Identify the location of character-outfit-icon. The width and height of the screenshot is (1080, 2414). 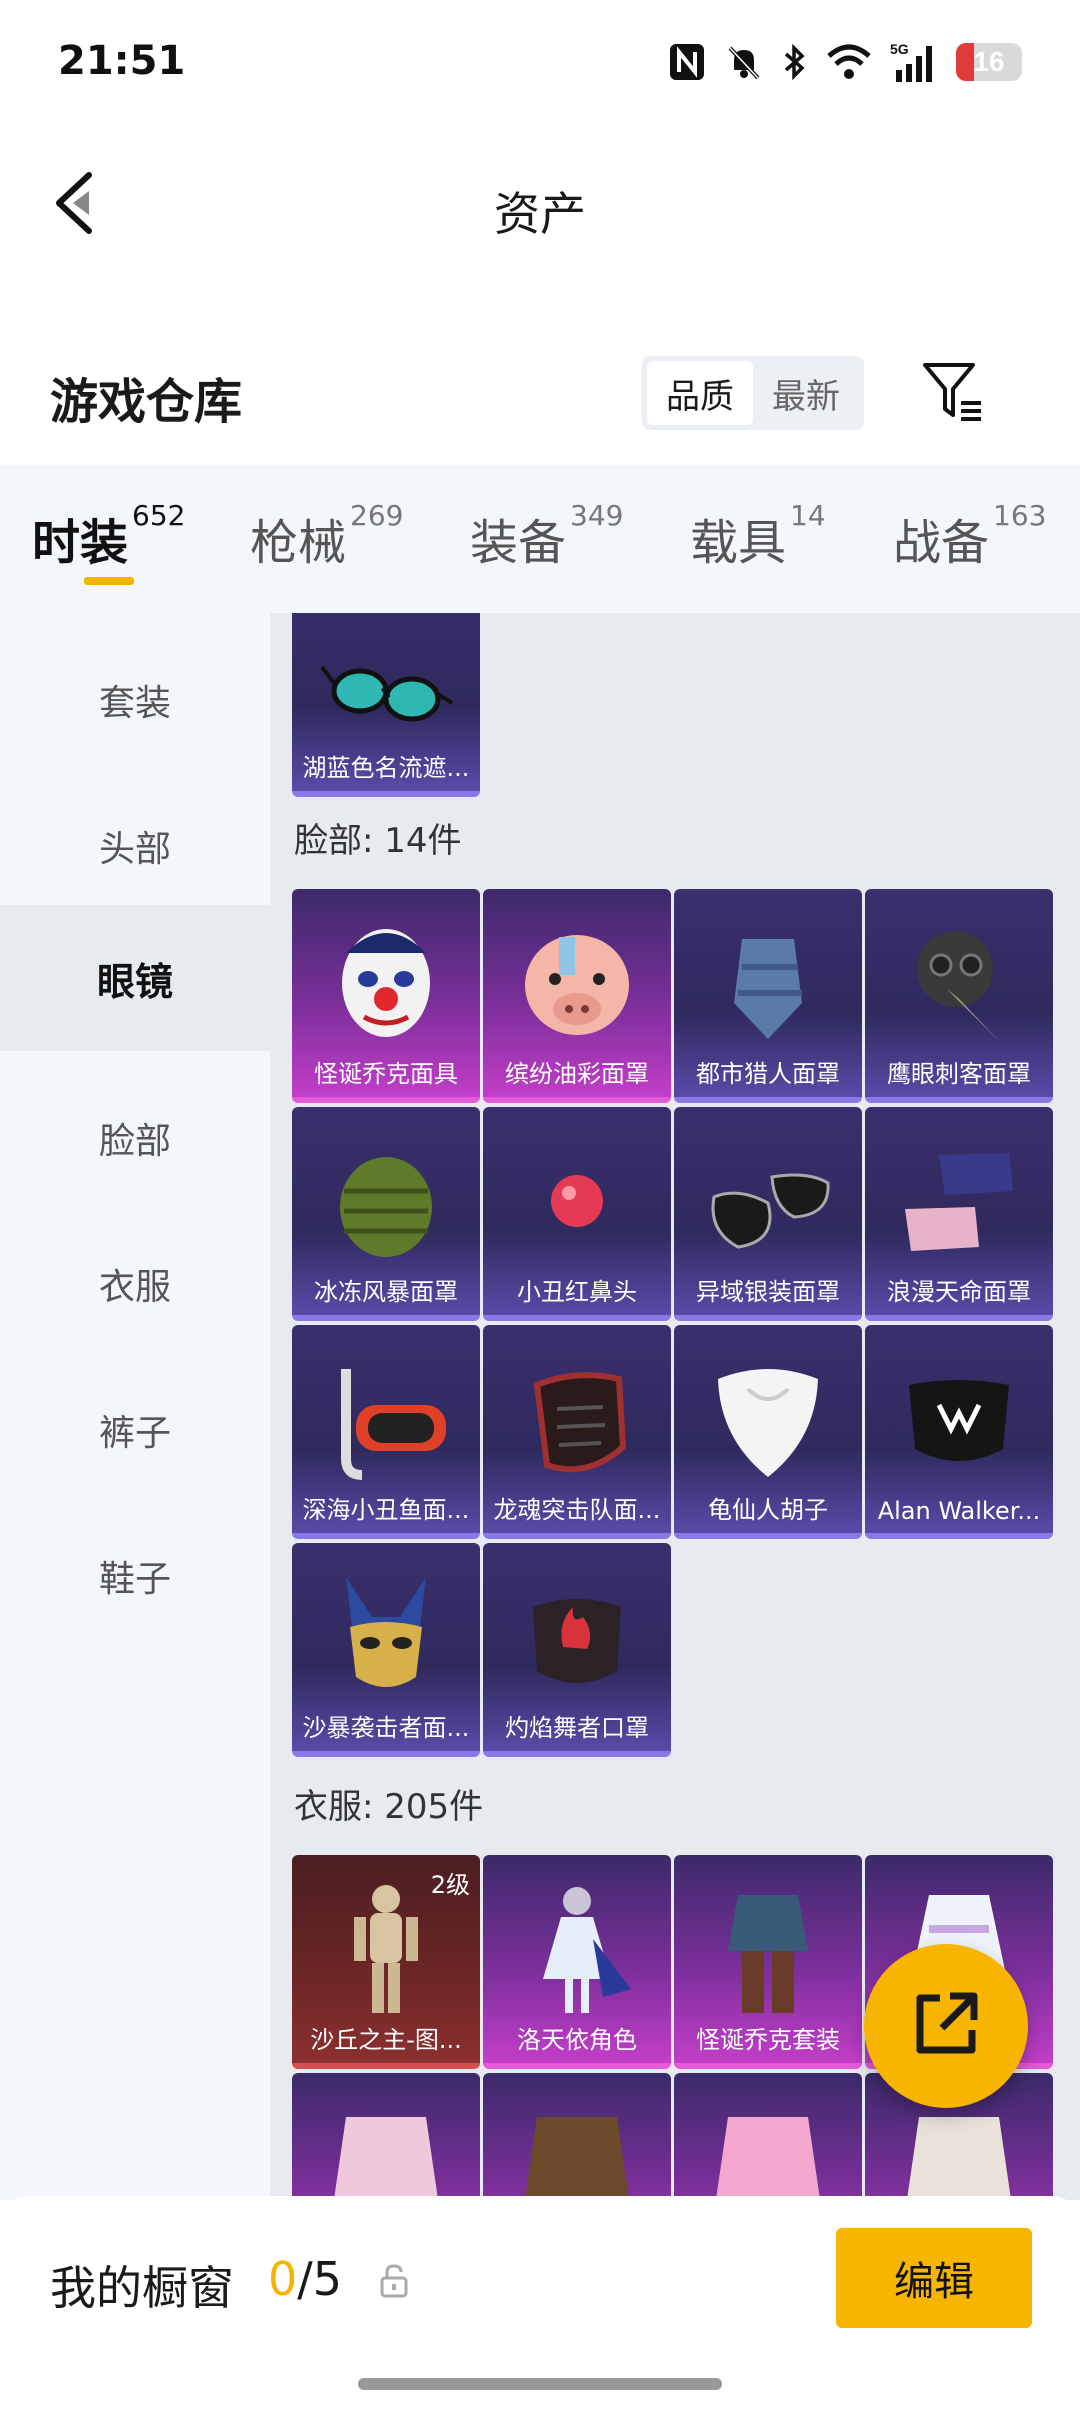
(577, 1949).